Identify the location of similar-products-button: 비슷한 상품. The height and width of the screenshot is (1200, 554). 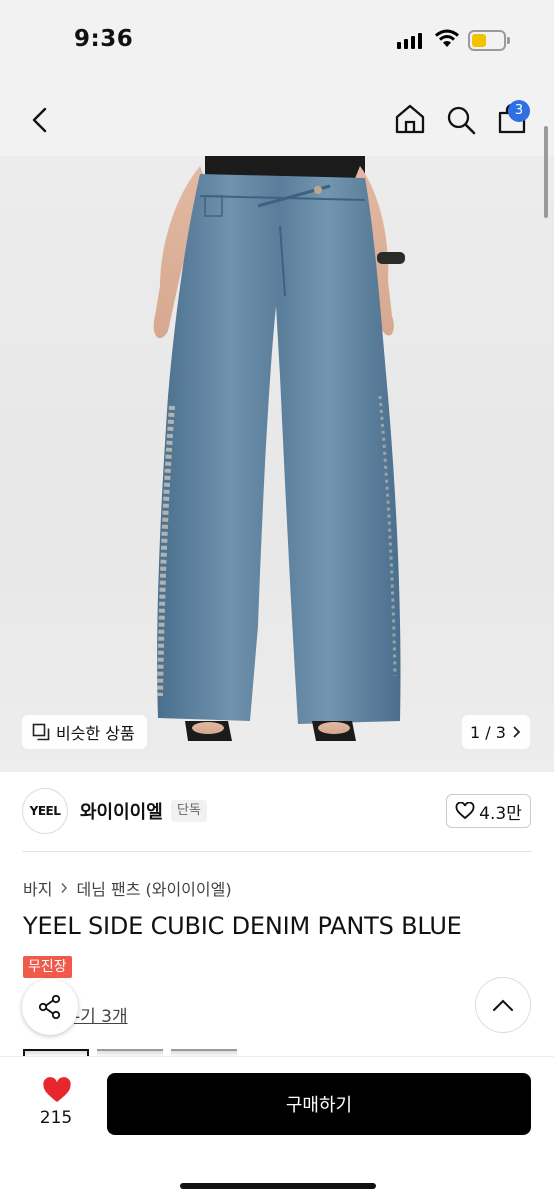
(84, 732).